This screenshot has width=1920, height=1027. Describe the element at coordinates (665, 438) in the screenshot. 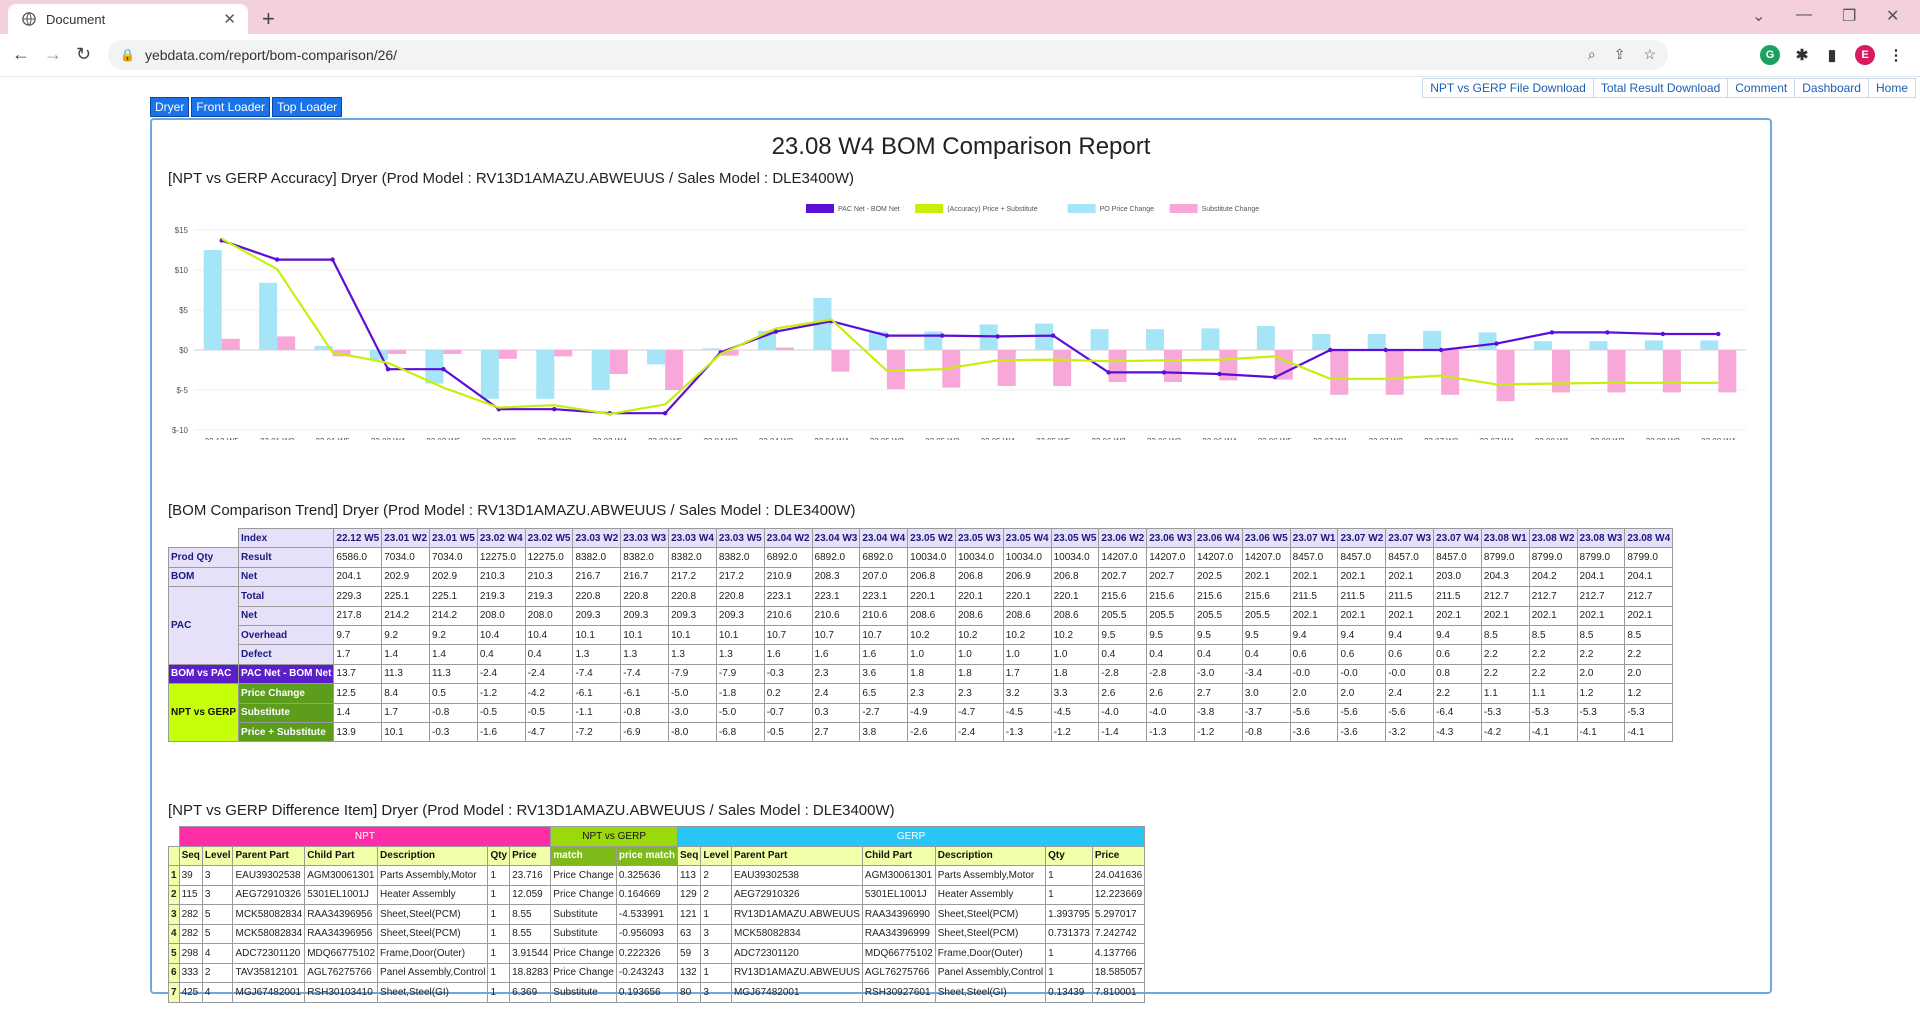

I see `x-tick-label: 23.03 W5` at that location.